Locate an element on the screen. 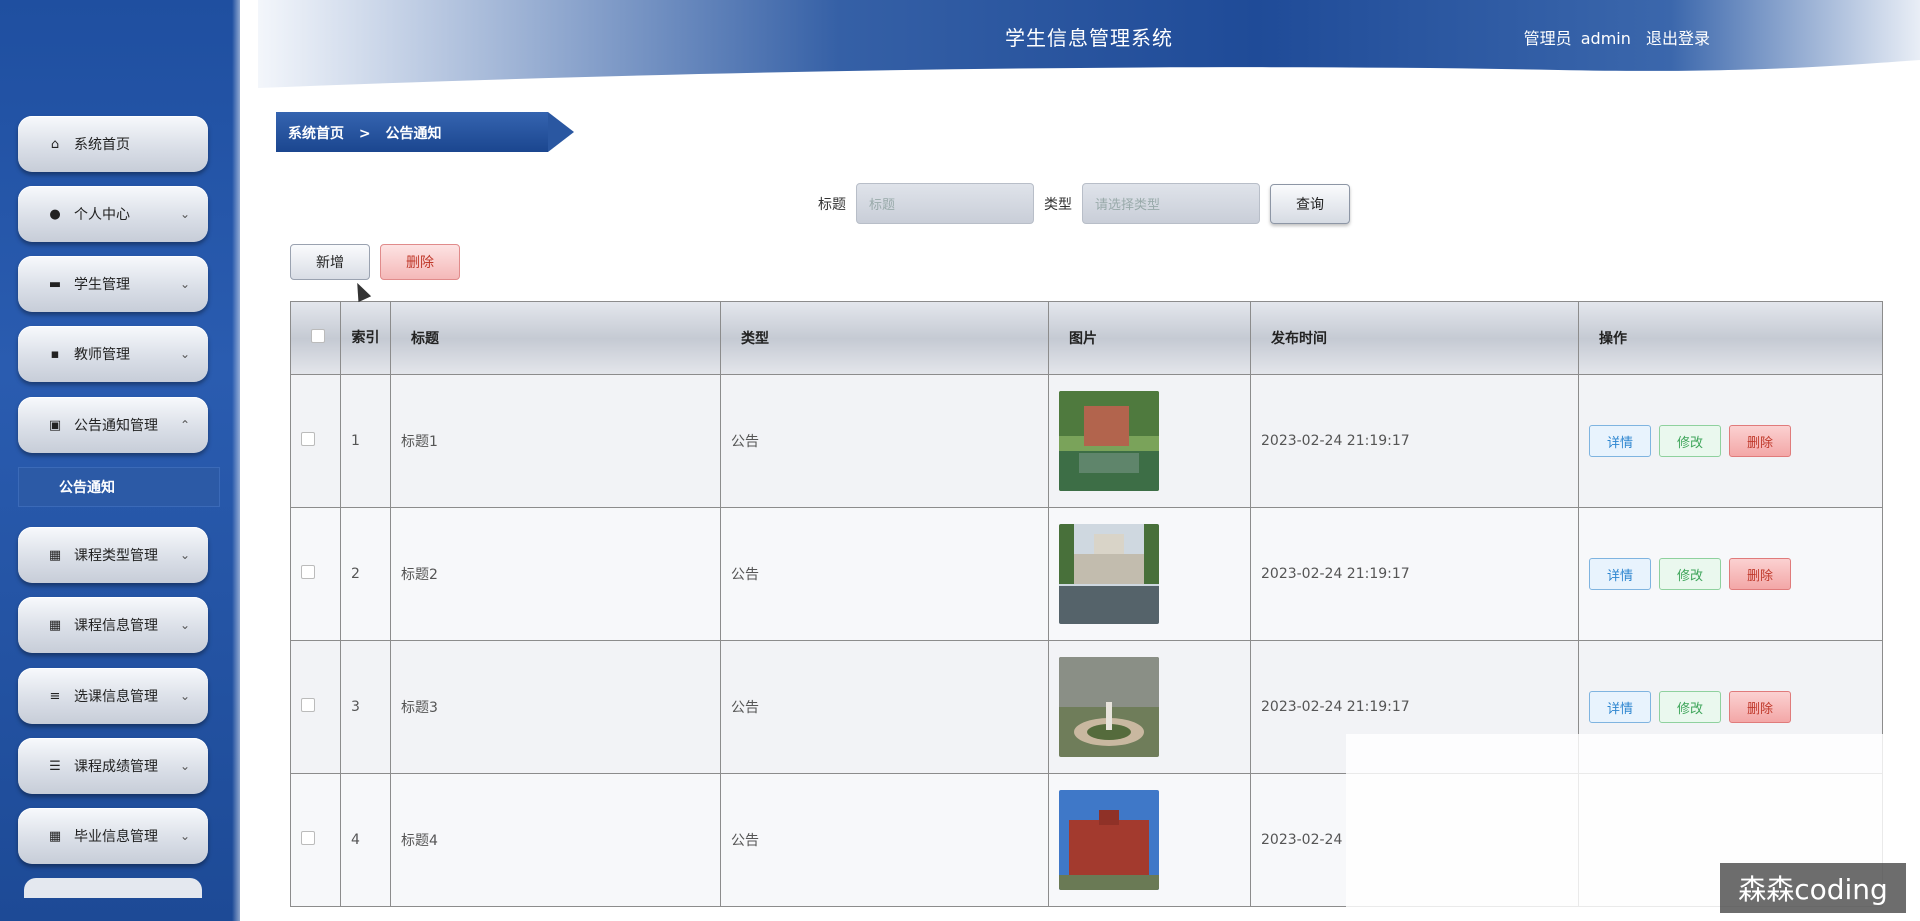 Image resolution: width=1920 pixels, height=921 pixels. sliders-icon: ≡ is located at coordinates (55, 696).